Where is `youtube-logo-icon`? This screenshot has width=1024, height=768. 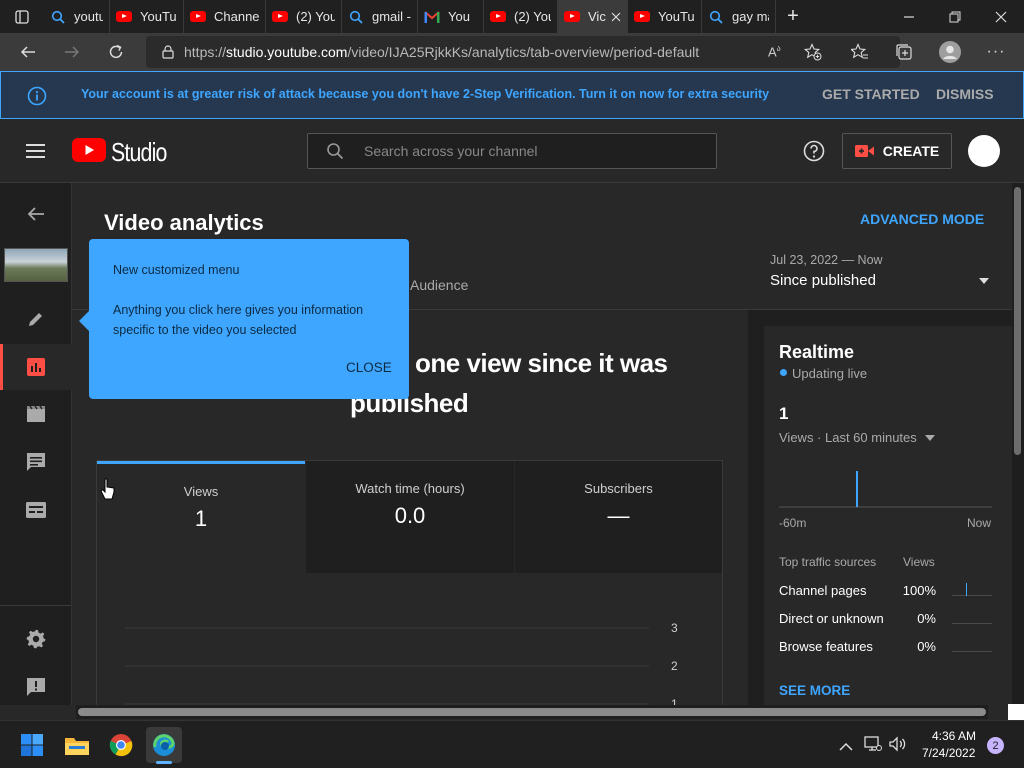
youtube-logo-icon is located at coordinates (89, 152).